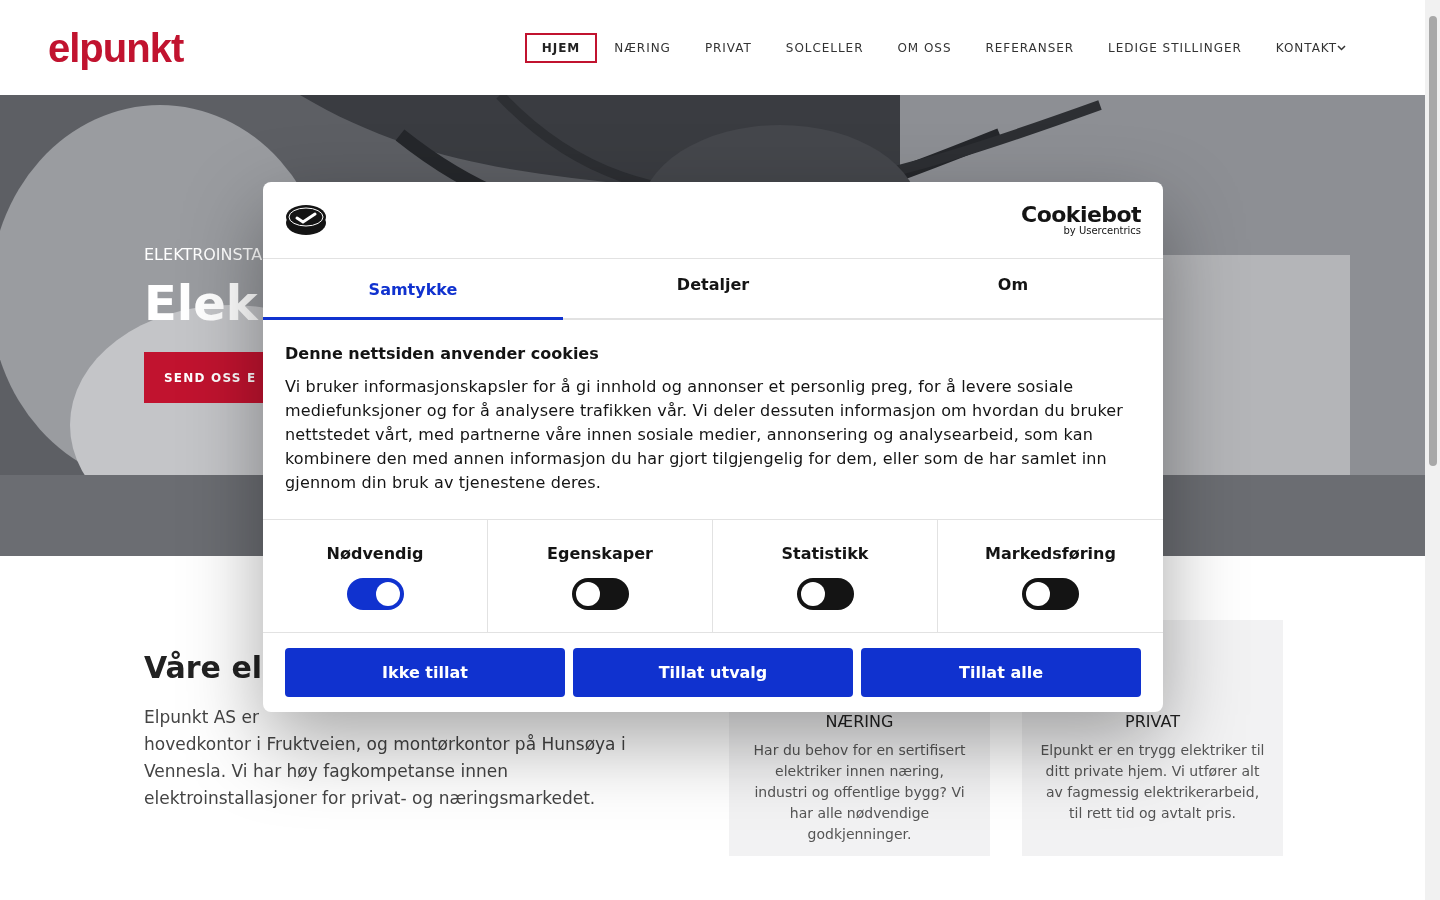 The width and height of the screenshot is (1440, 900). Describe the element at coordinates (924, 47) in the screenshot. I see `nav-link: OM OSS` at that location.